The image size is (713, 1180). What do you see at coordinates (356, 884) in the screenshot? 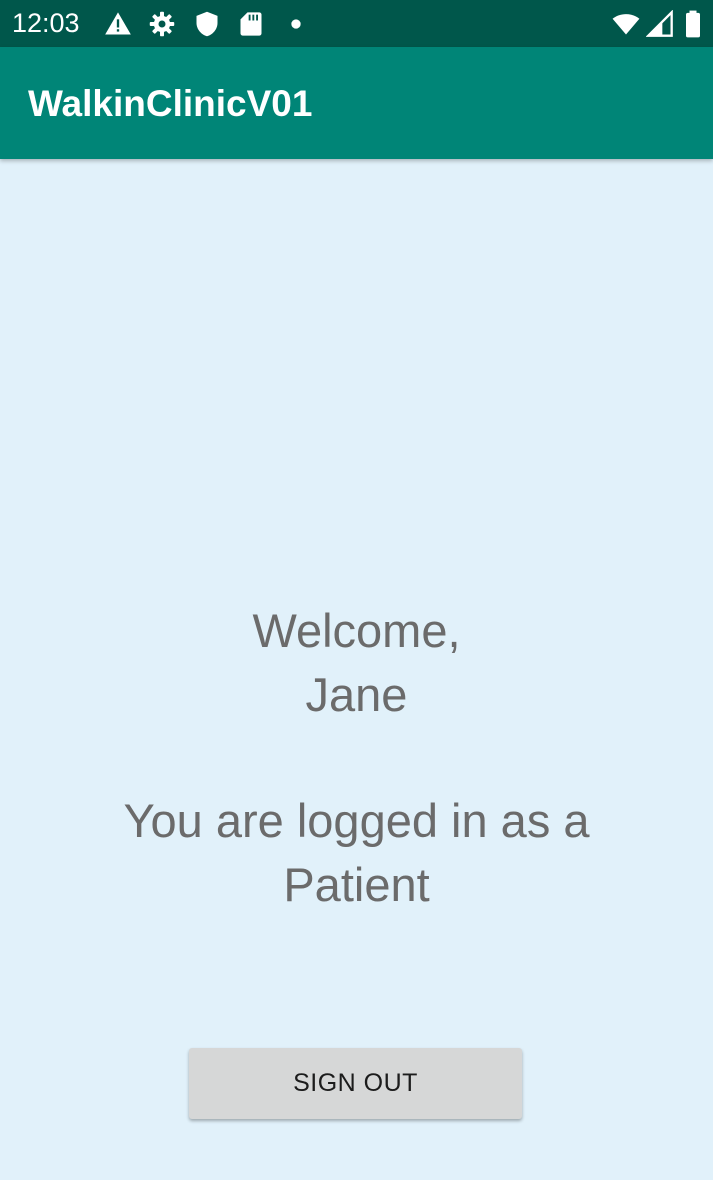
I see `role-name: Patient` at bounding box center [356, 884].